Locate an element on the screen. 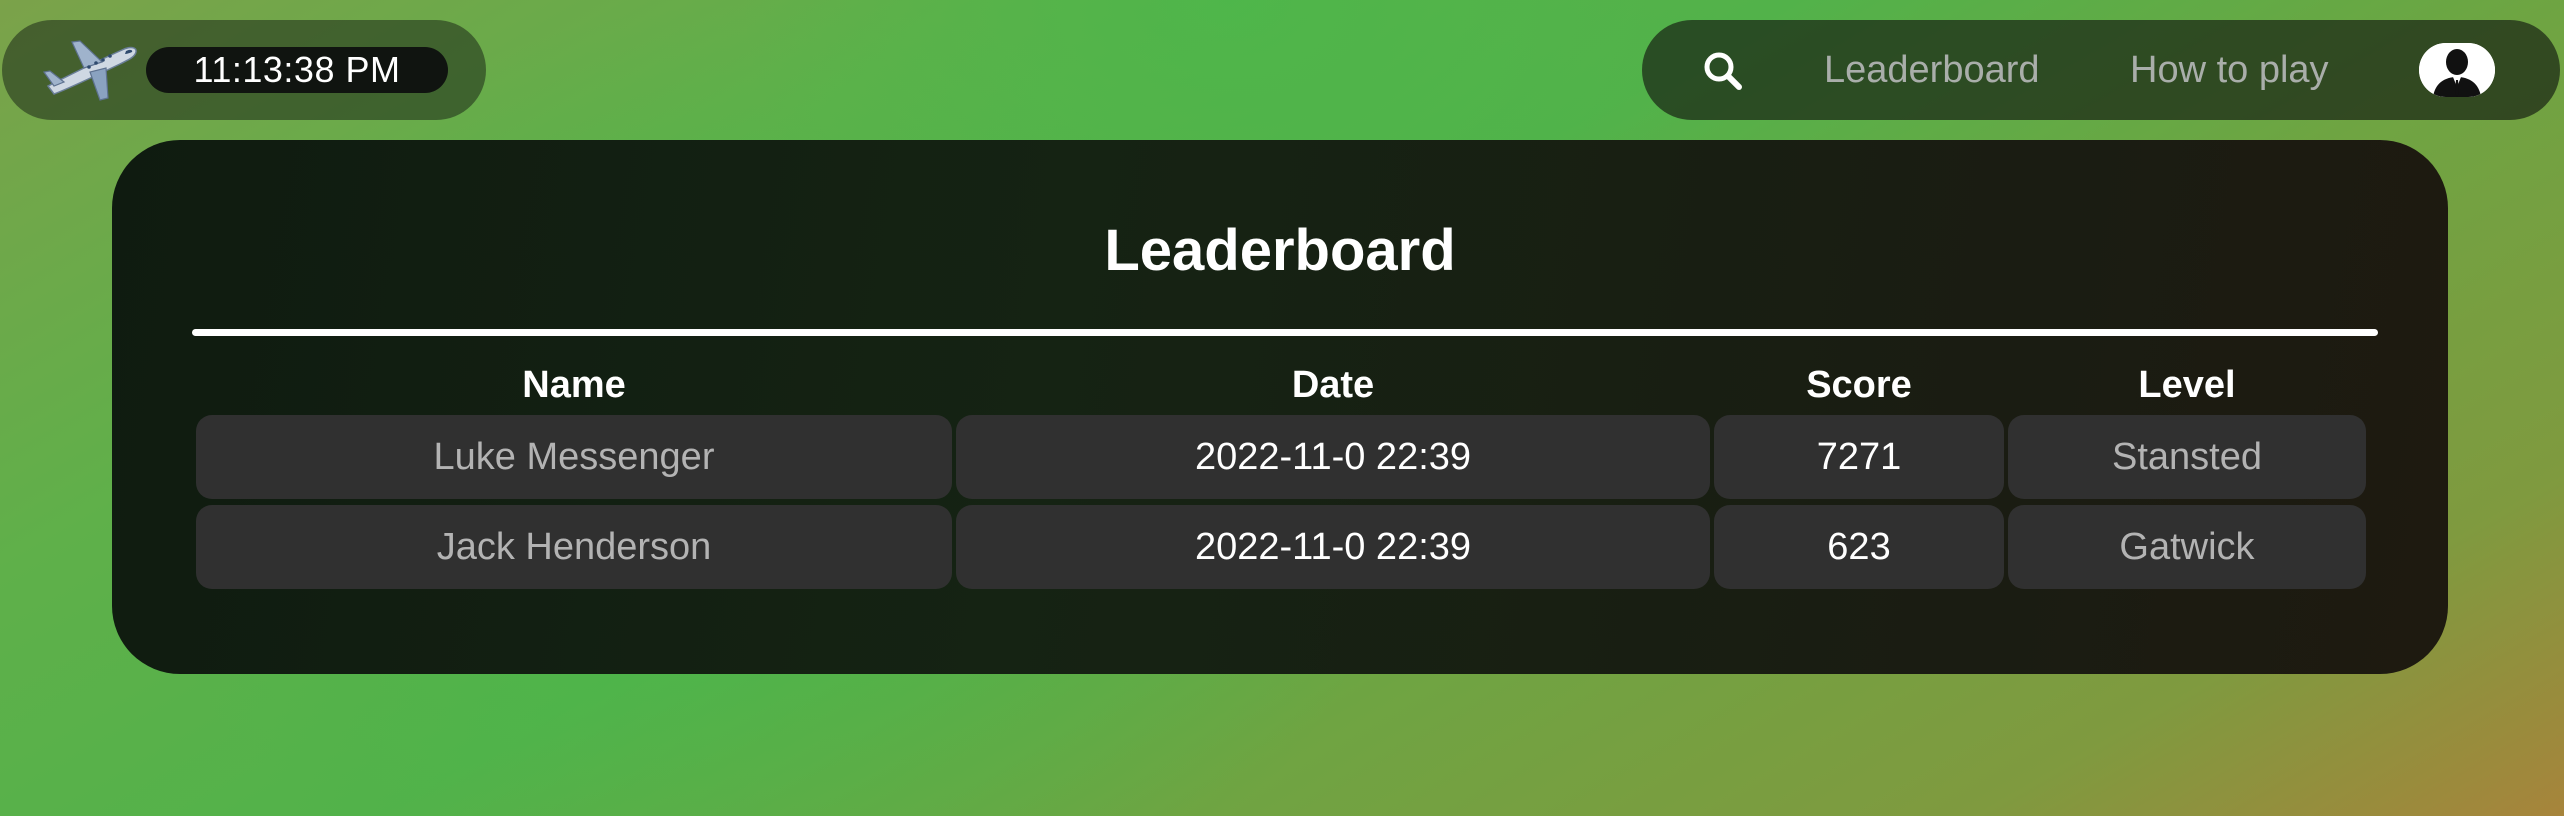 Image resolution: width=2564 pixels, height=816 pixels. nav-leaderboard-link: Leaderboard is located at coordinates (1932, 70).